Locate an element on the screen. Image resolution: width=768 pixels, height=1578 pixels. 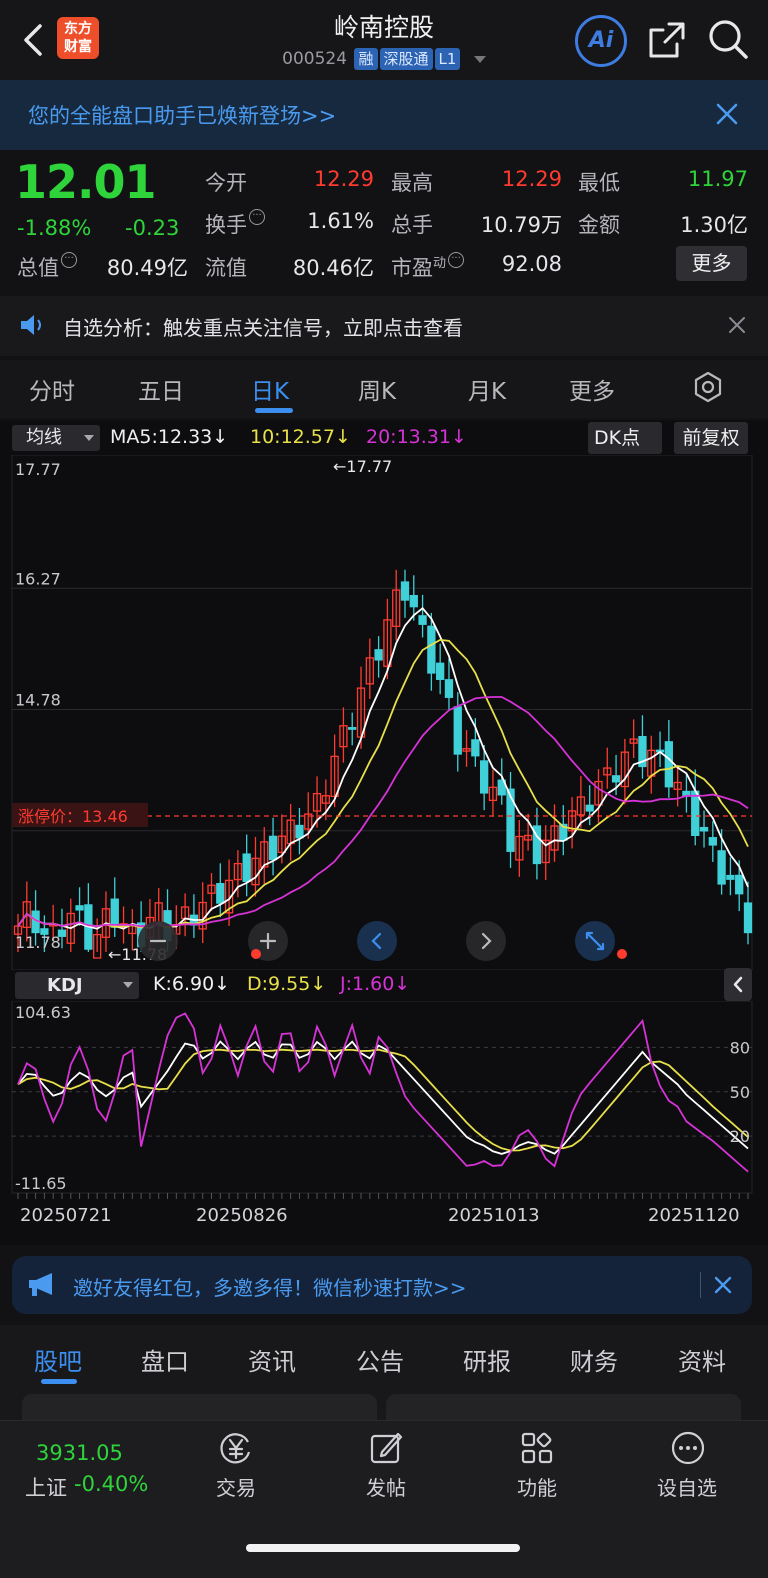
market-cap-label: 总值 ··· is located at coordinates (47, 267).